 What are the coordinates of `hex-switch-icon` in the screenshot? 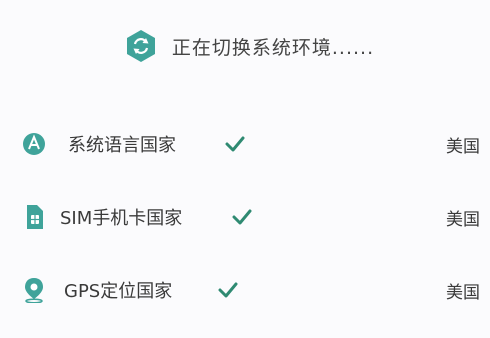 It's located at (141, 46).